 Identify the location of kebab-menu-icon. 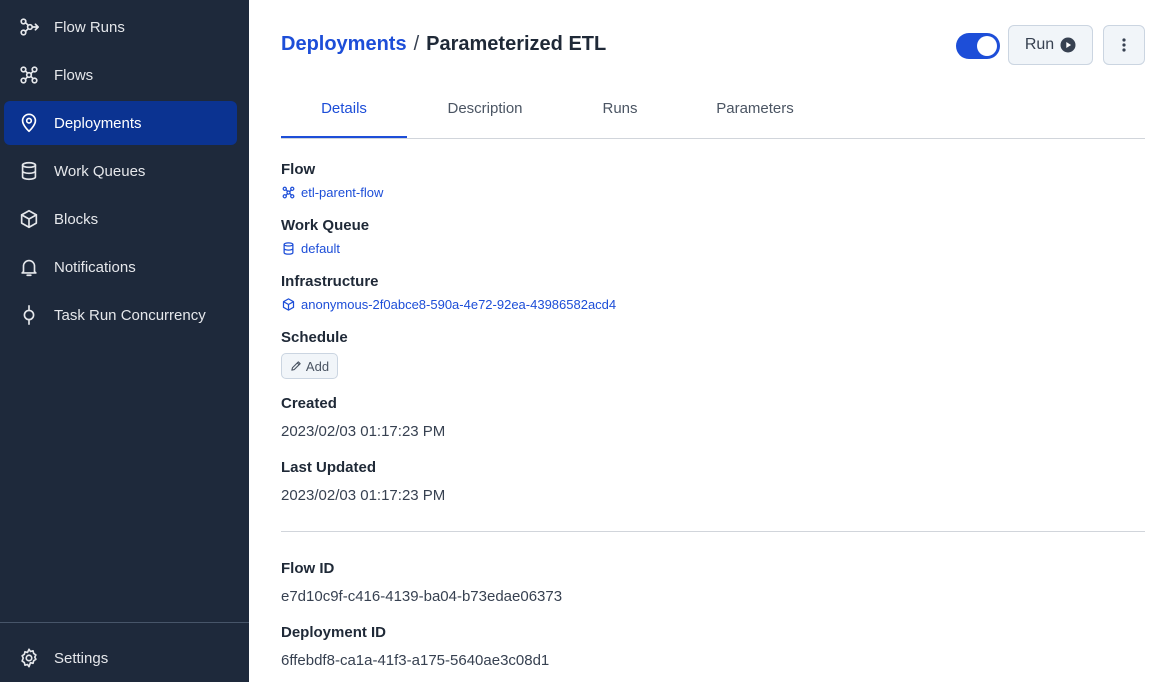
(1124, 45).